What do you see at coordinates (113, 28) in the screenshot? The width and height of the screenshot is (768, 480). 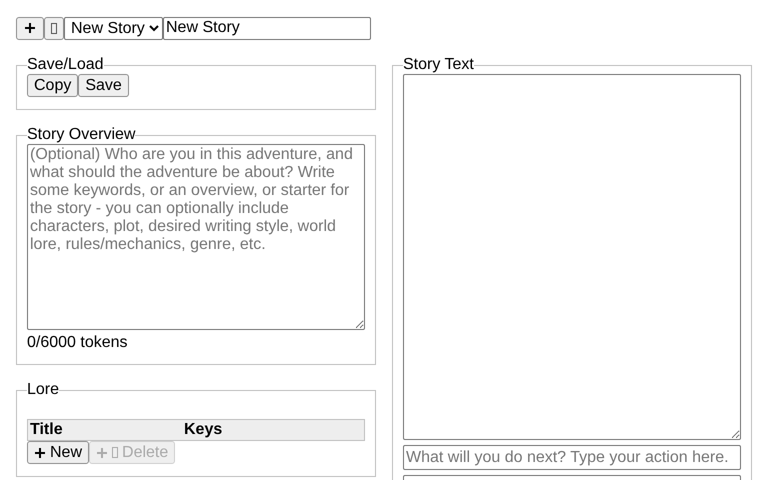 I see `story-select: New Story` at bounding box center [113, 28].